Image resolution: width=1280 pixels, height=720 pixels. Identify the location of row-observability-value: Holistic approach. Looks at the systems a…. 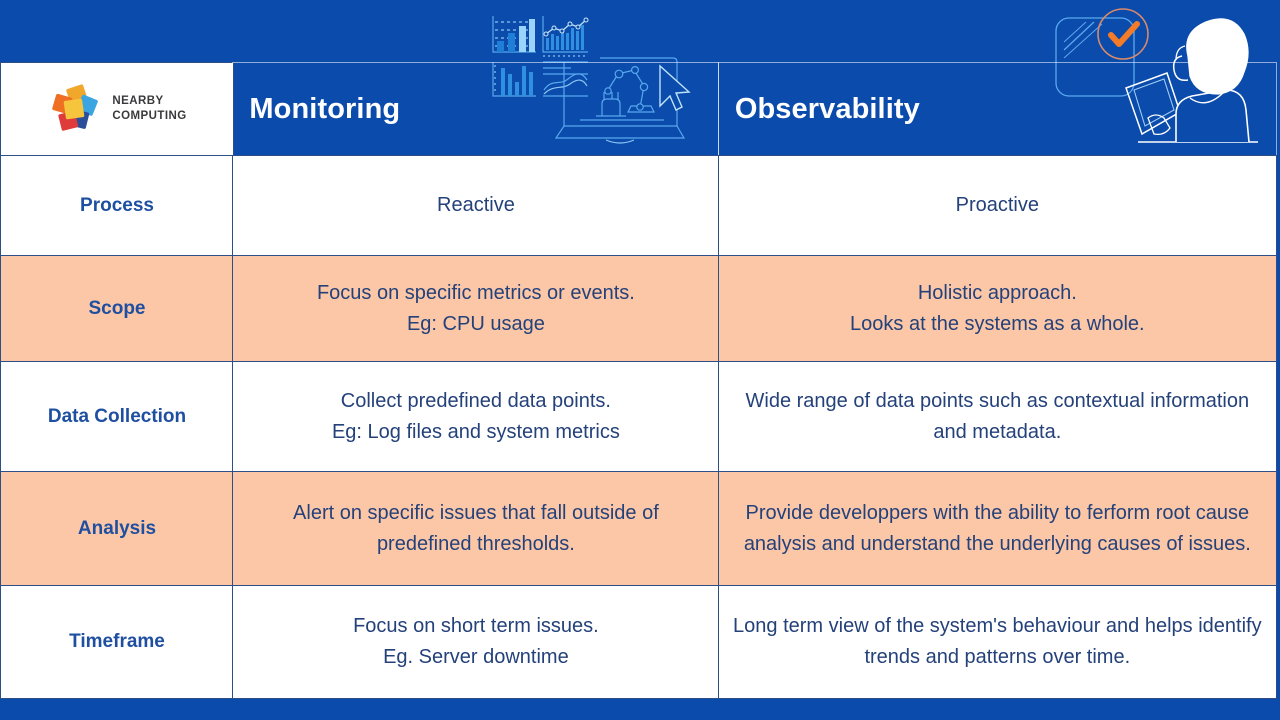
(997, 308).